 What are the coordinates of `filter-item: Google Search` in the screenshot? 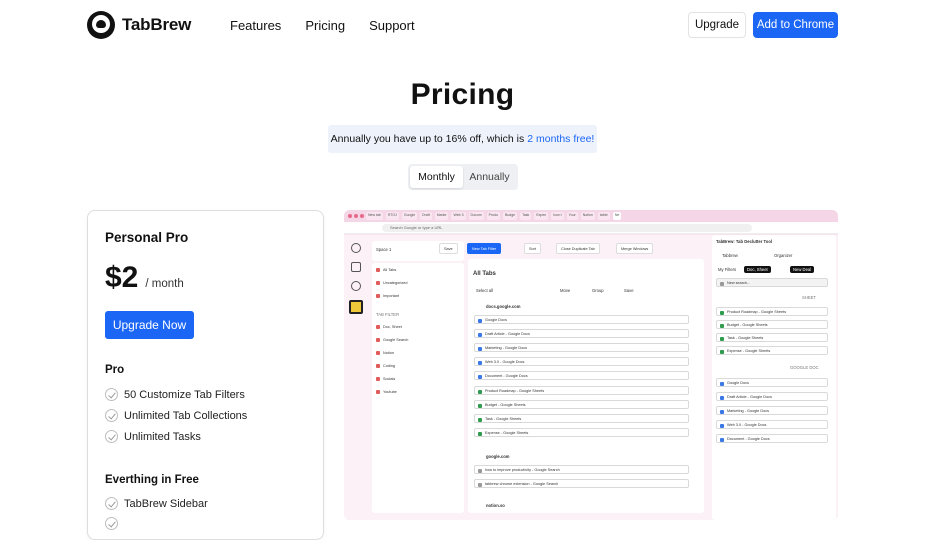 It's located at (417, 340).